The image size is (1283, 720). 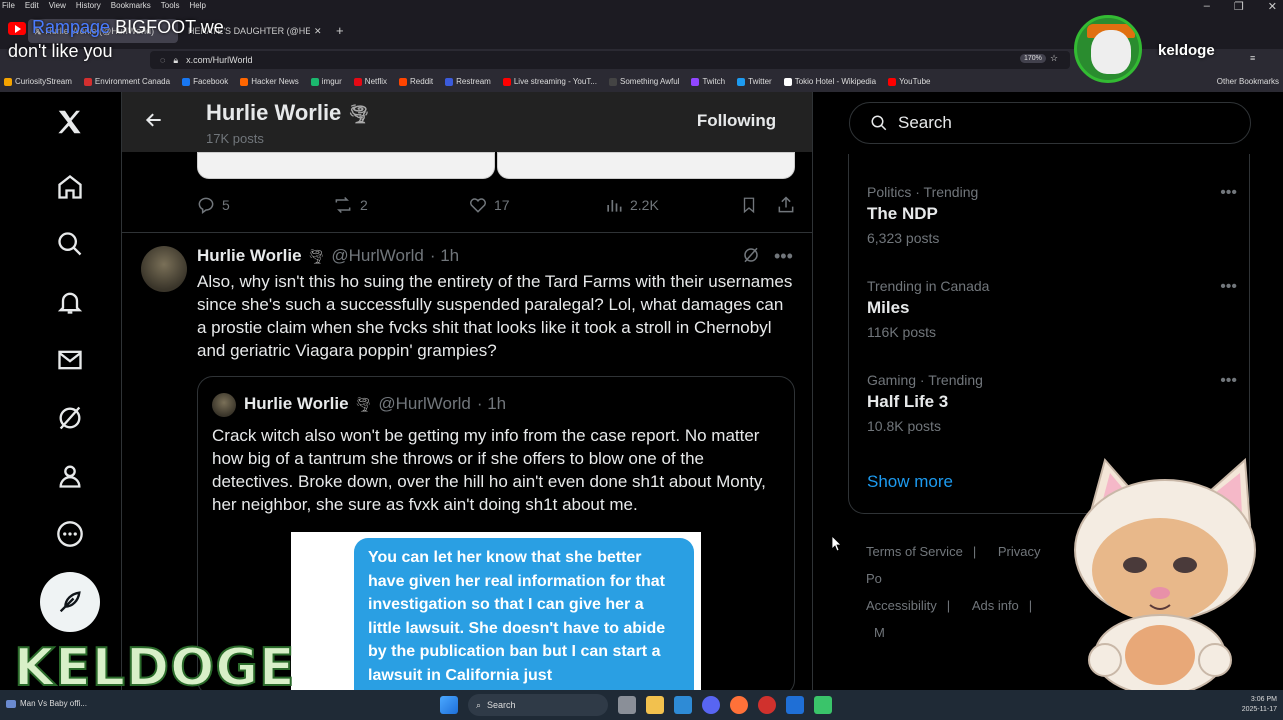 I want to click on streamer-avatar, so click(x=1108, y=49).